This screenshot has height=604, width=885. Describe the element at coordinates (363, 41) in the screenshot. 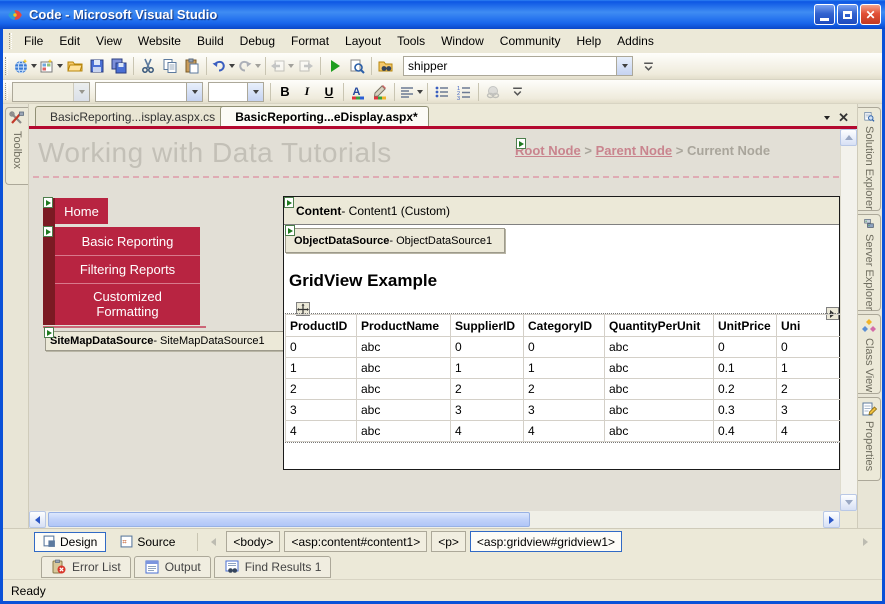

I see `menu-layout: Layout` at that location.